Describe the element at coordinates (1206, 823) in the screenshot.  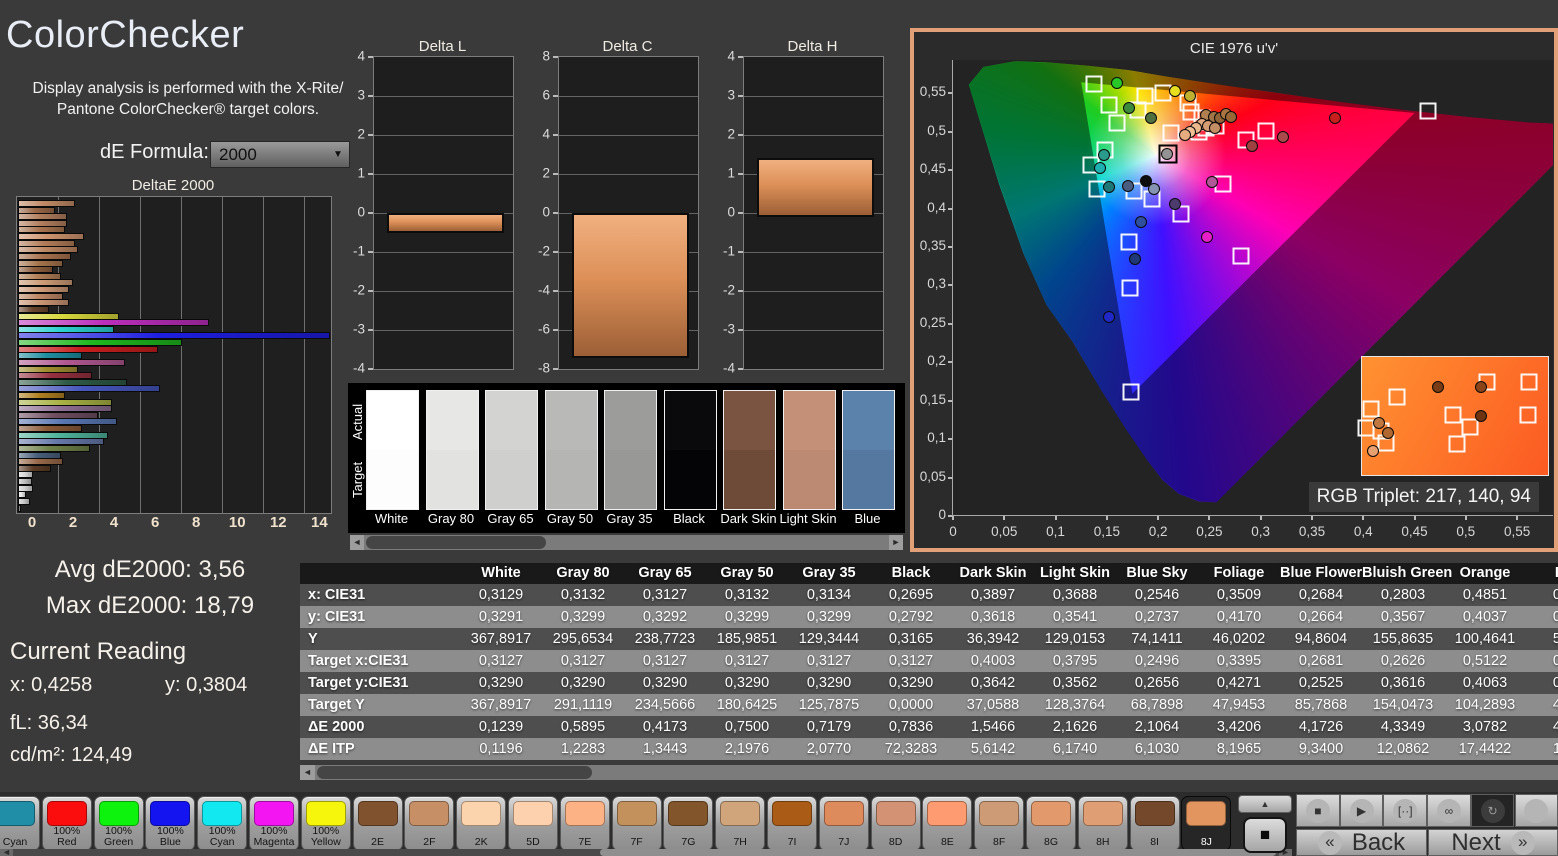
I see `patch-button-8j: 8J` at that location.